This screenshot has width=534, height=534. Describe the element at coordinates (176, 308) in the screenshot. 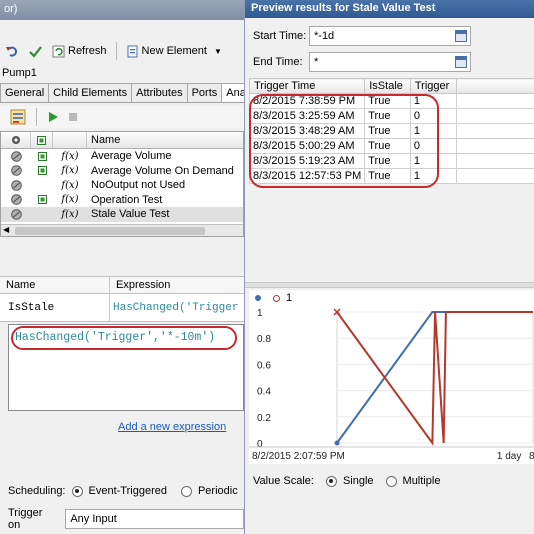

I see `expression-value: HasChanged('Trigger` at that location.